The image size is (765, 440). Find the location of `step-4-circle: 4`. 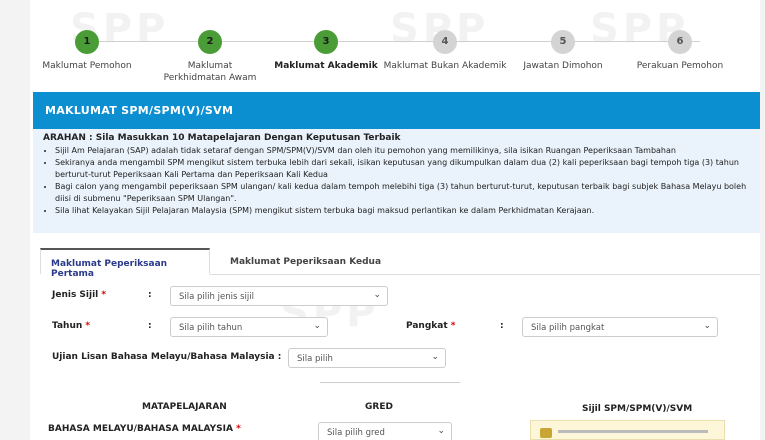

step-4-circle: 4 is located at coordinates (445, 42).